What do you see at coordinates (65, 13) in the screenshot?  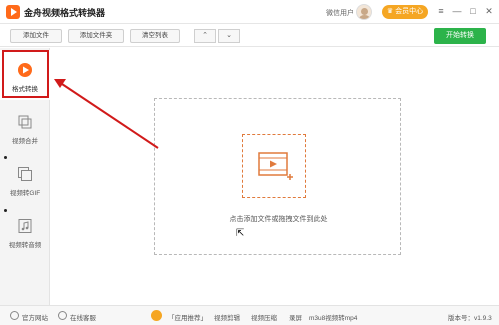 I see `app-title: 金舟视频格式转换器` at bounding box center [65, 13].